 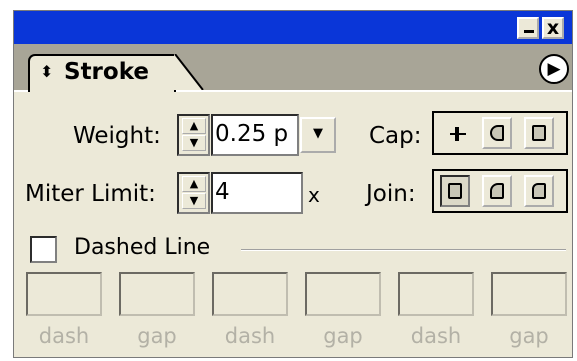 I want to click on weight-stepper: ▲ ▼, so click(x=193, y=135).